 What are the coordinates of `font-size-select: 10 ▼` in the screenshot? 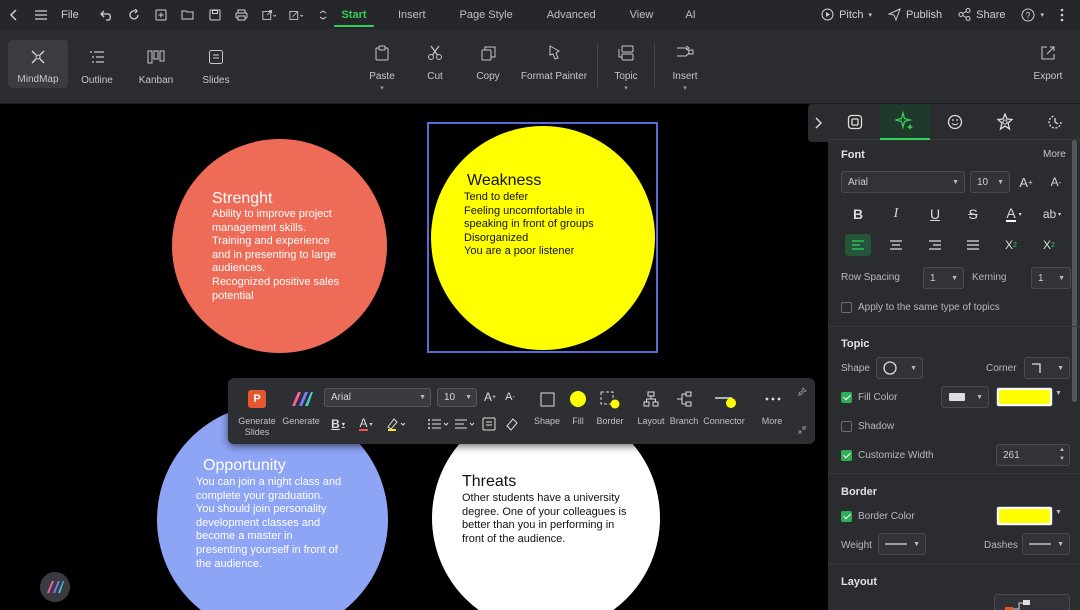 It's located at (457, 397).